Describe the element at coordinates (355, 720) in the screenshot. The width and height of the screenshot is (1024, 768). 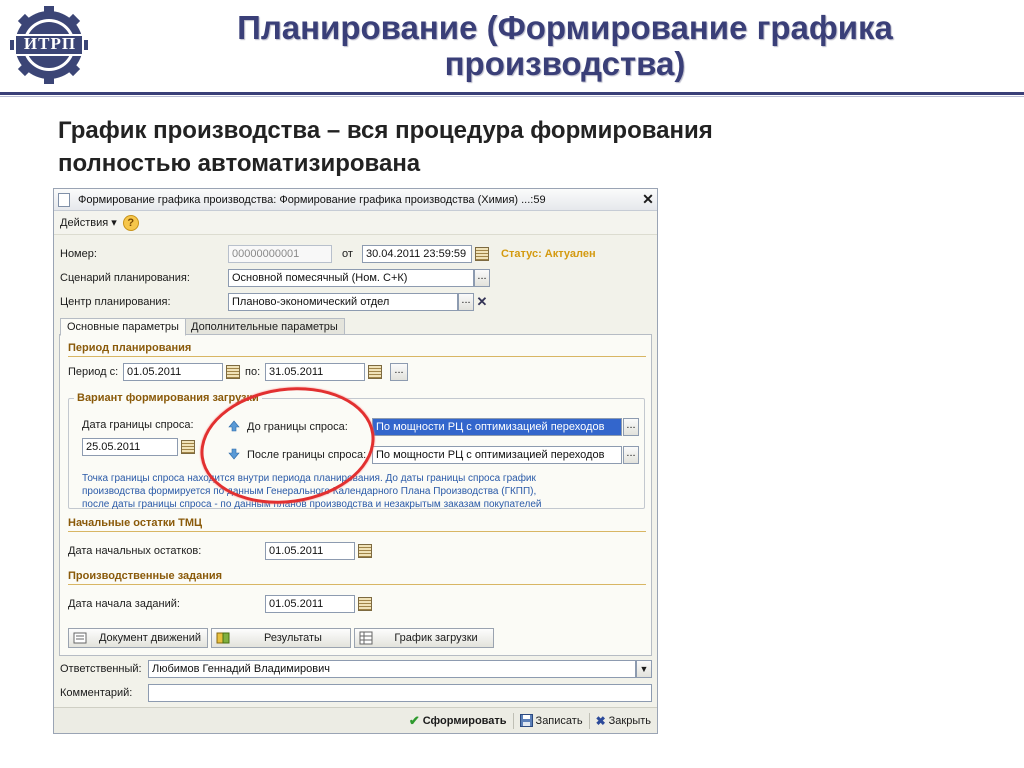
I see `bottom-command-bar: ✔ Сформировать Записать ✖ Закрыть` at that location.